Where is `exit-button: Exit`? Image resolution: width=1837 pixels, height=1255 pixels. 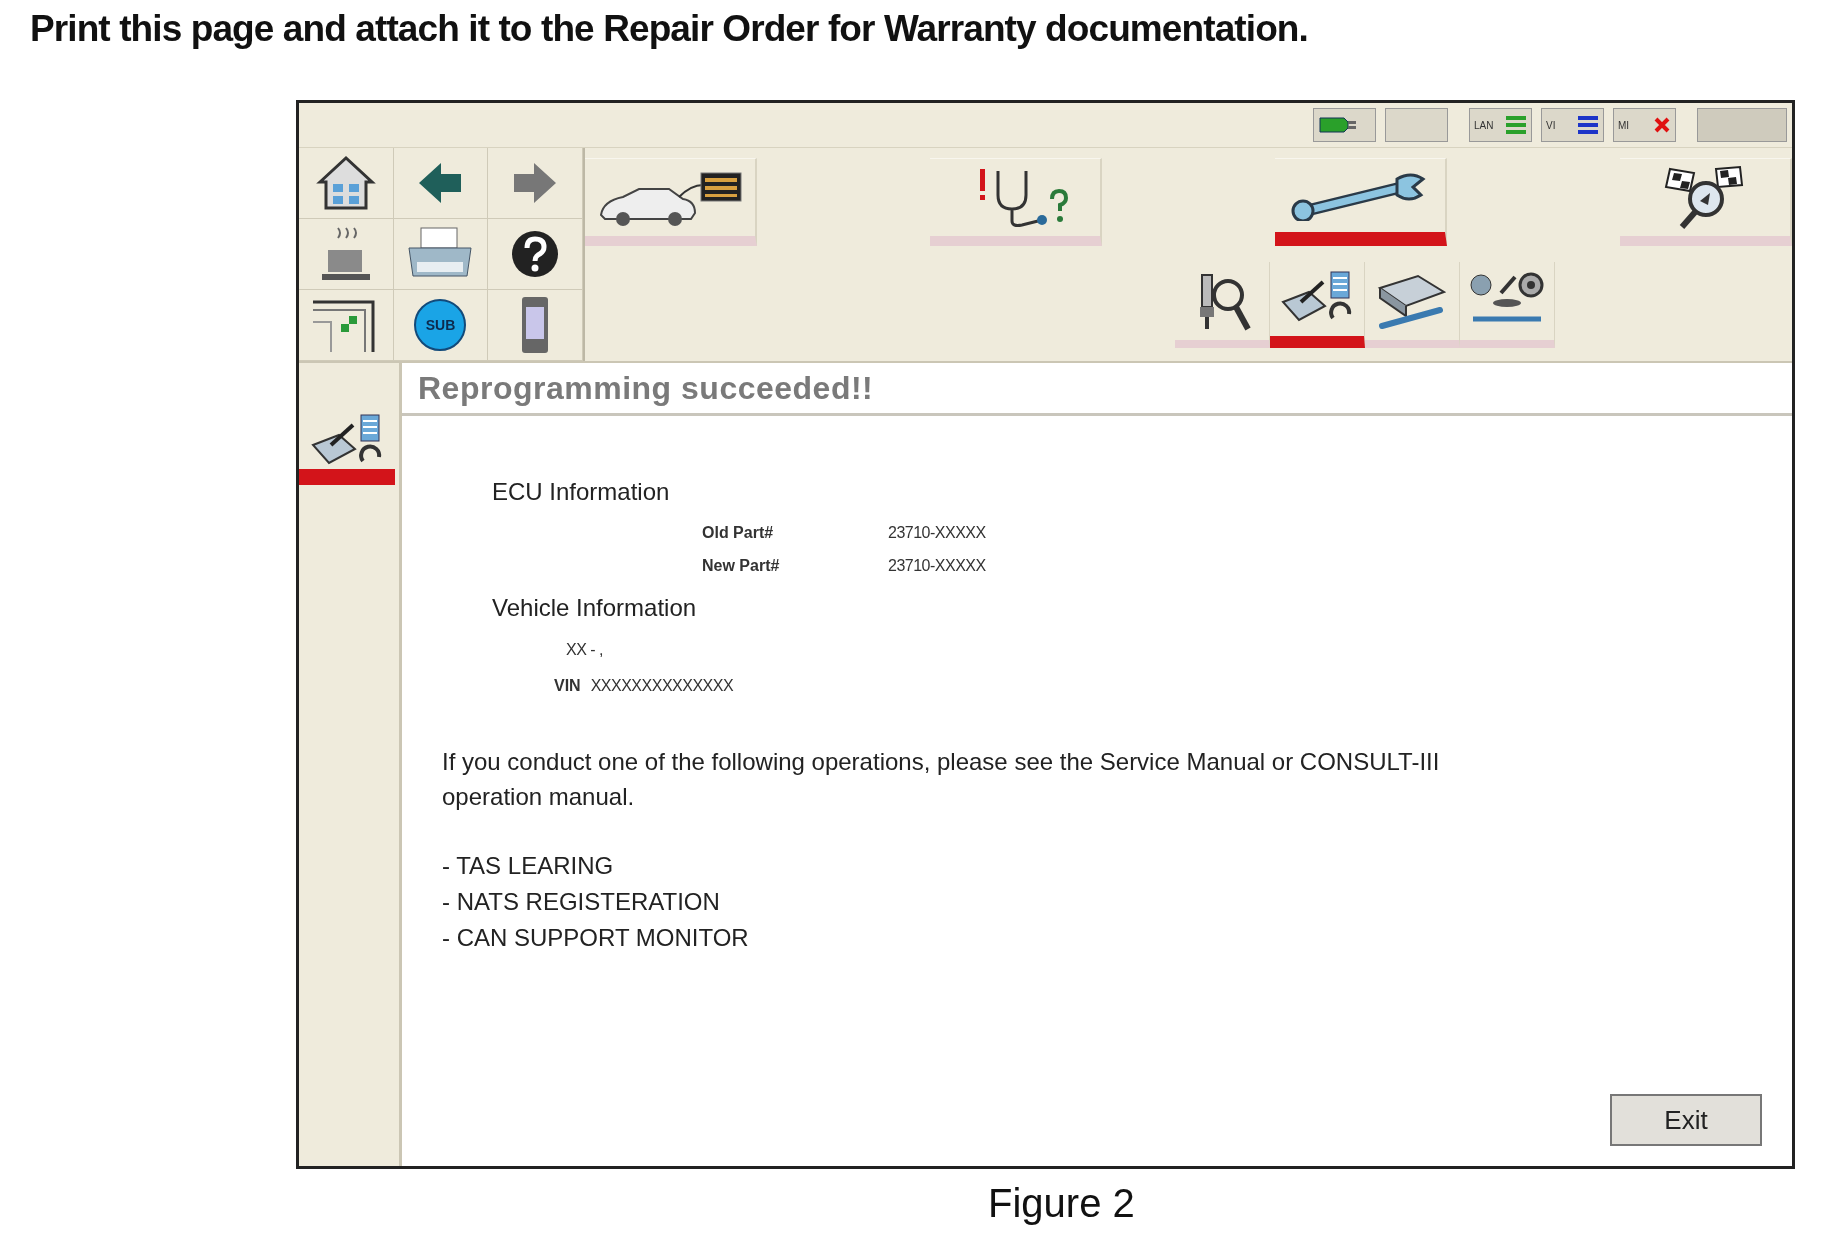 exit-button: Exit is located at coordinates (1686, 1120).